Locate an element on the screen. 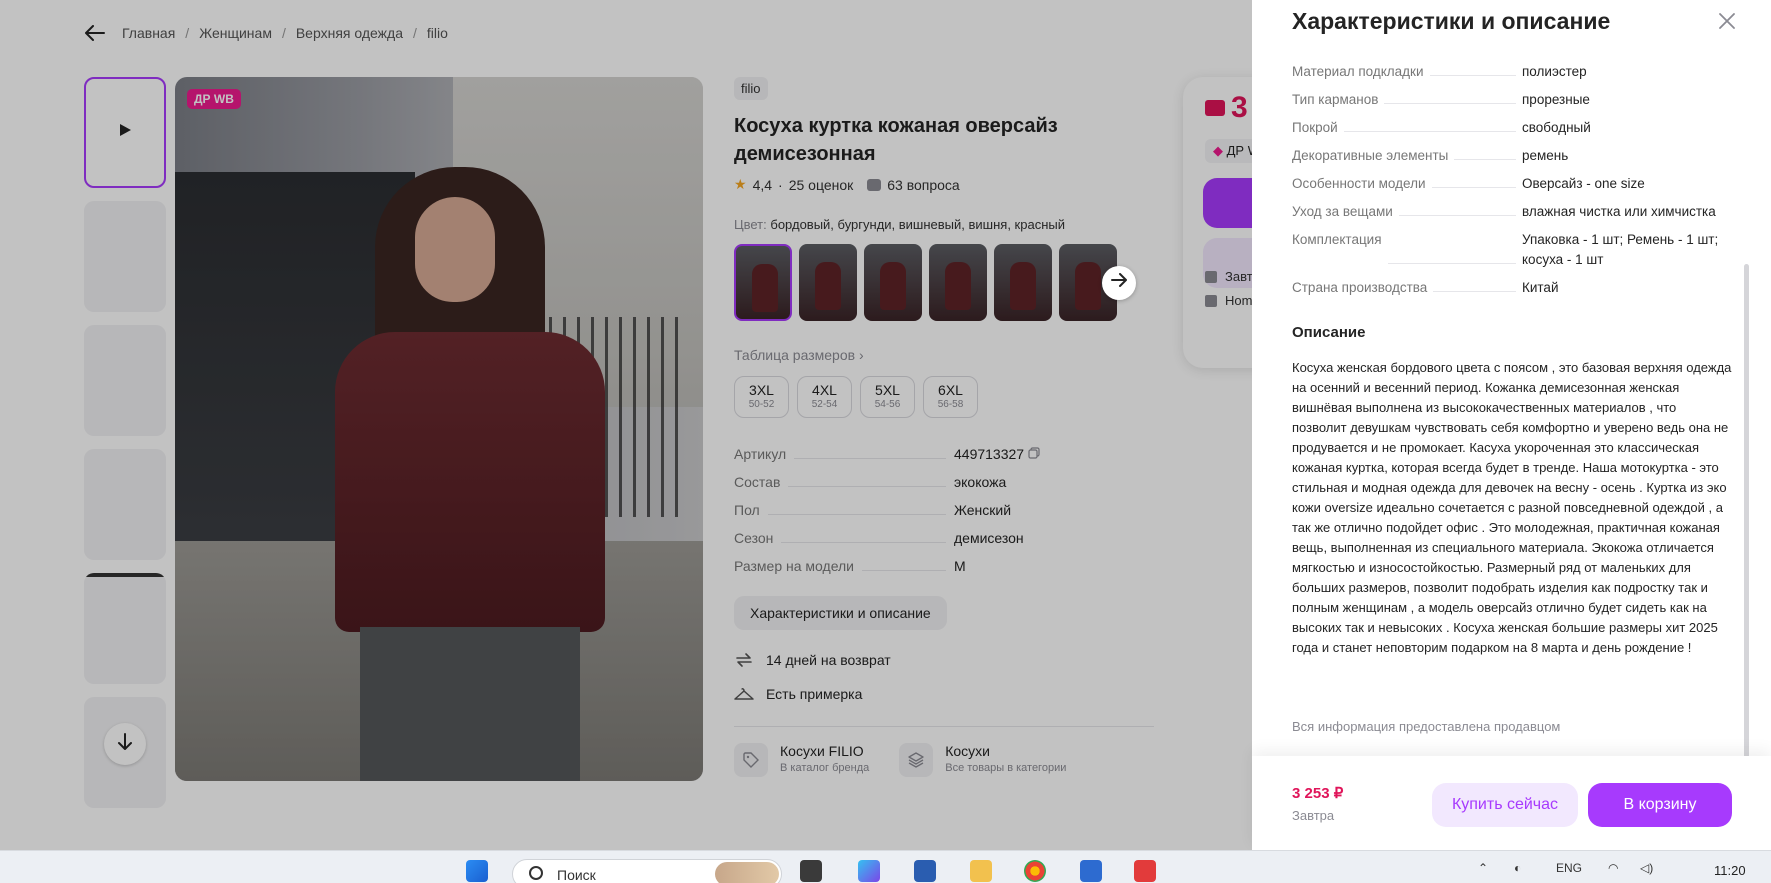 Image resolution: width=1771 pixels, height=883 pixels. swatches-next-button is located at coordinates (1119, 282).